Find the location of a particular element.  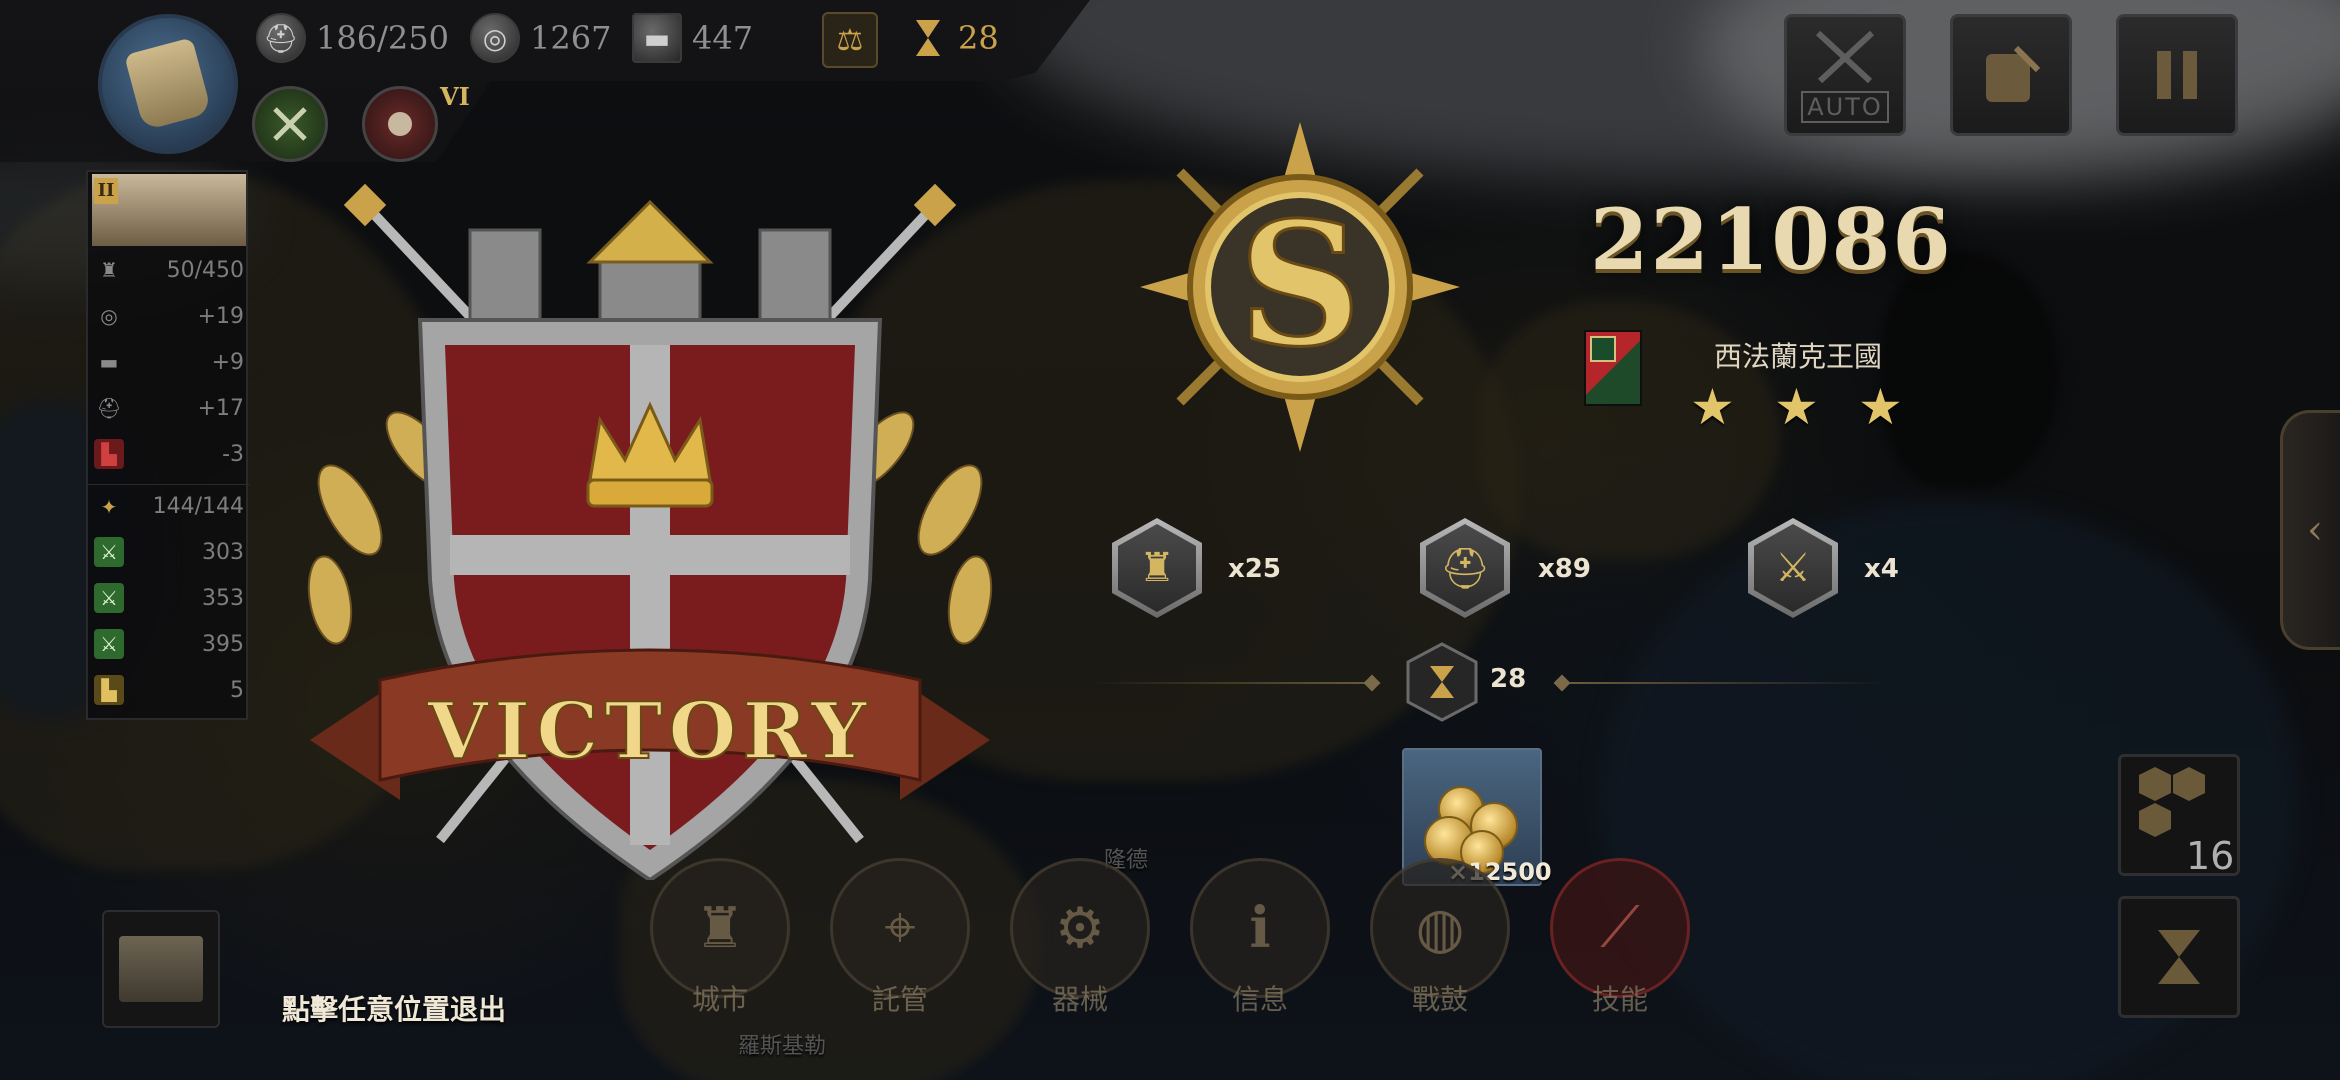

auto-battle-button: AUTO is located at coordinates (1845, 75).